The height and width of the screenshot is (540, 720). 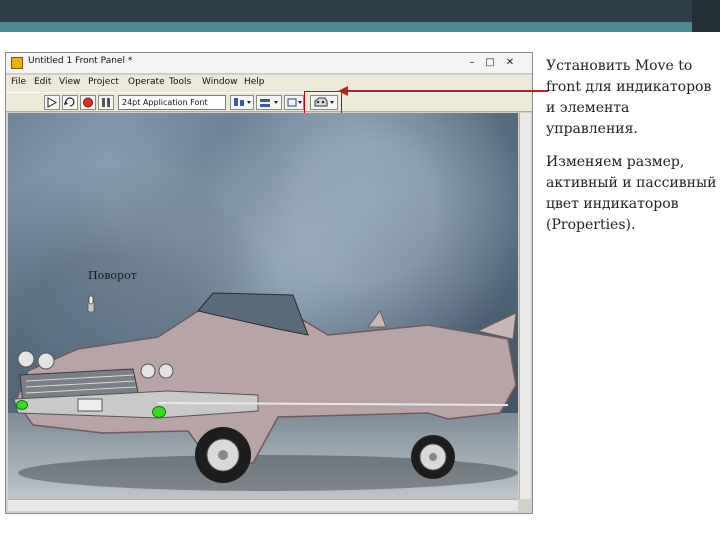 I want to click on pointer-arrow-icon, so click(x=443, y=91).